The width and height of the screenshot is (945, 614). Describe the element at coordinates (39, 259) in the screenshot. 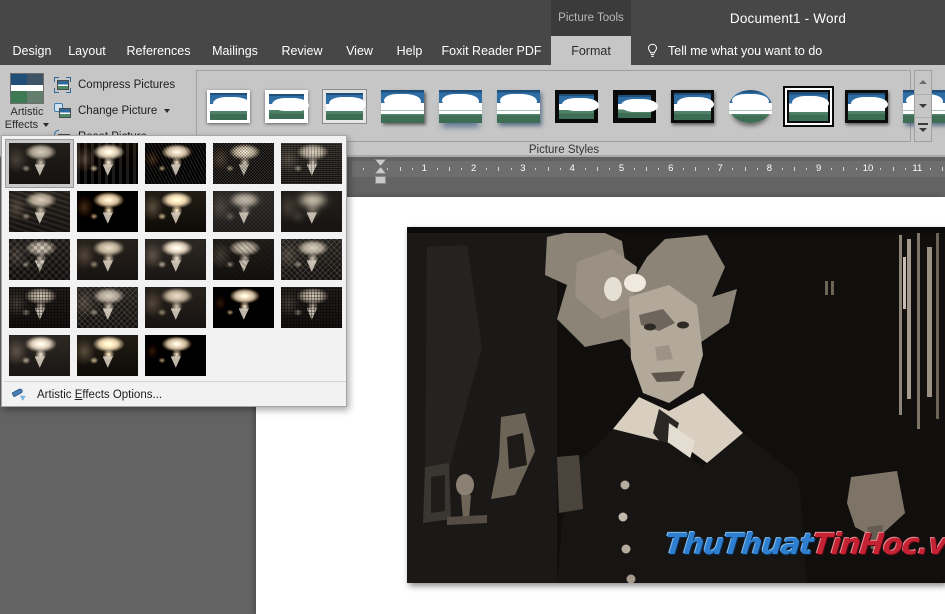

I see `artistic-effect-light-screen` at that location.